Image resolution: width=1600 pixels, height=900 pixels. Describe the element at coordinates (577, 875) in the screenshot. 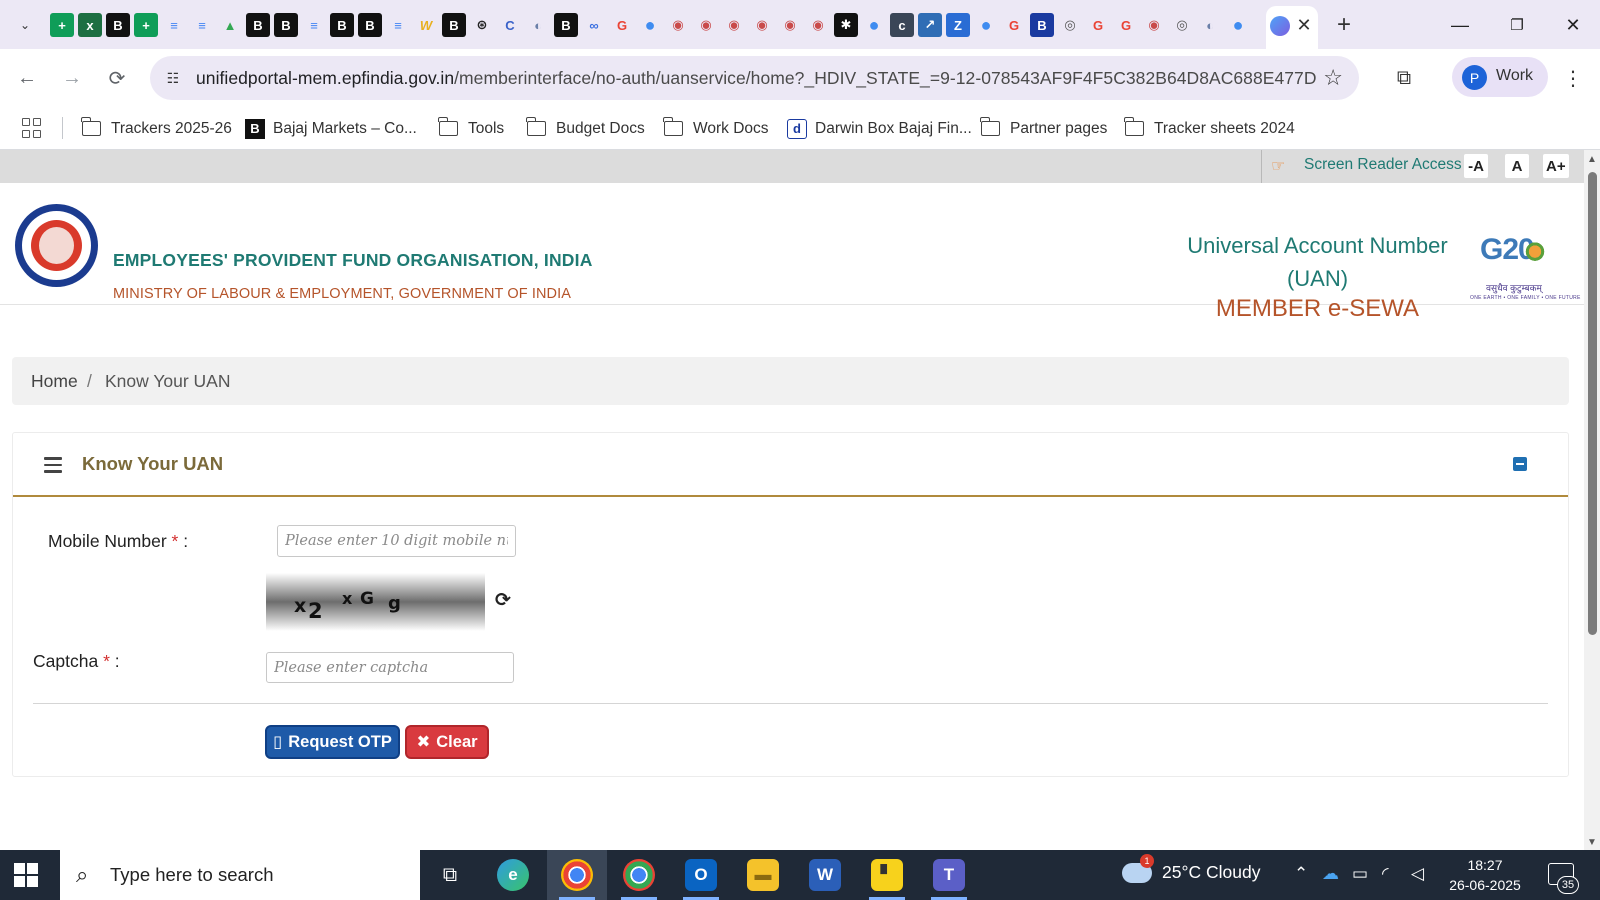

I see `chrome-profile-icon` at that location.